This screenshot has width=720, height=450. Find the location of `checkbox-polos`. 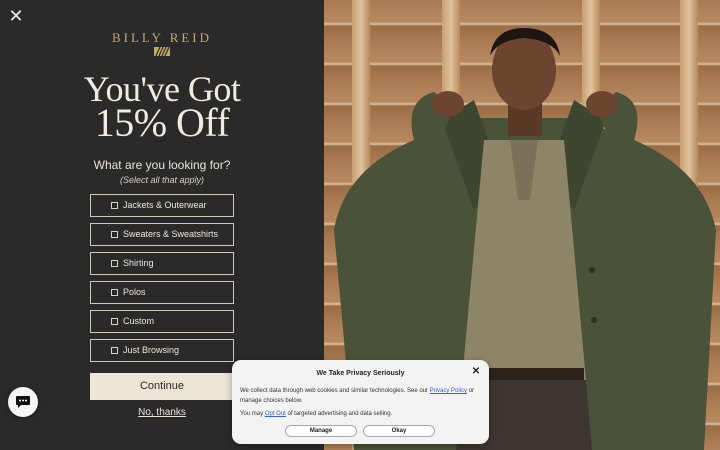

checkbox-polos is located at coordinates (114, 292).